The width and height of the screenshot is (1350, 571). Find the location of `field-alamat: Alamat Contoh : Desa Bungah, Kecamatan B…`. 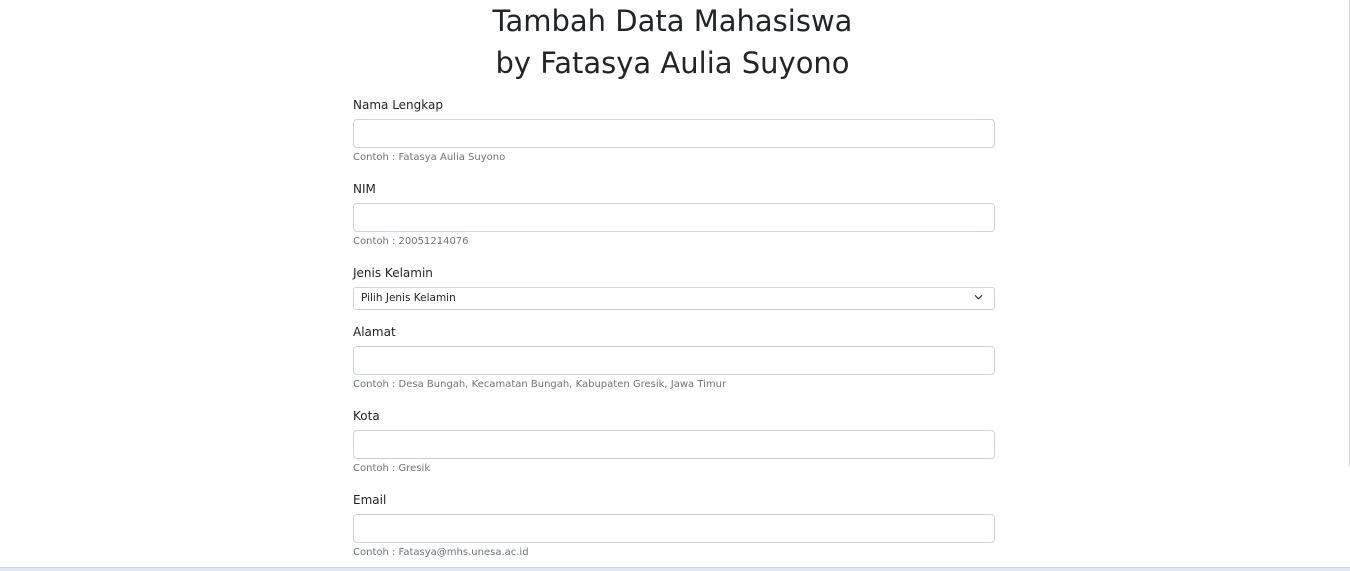

field-alamat: Alamat Contoh : Desa Bungah, Kecamatan B… is located at coordinates (674, 357).